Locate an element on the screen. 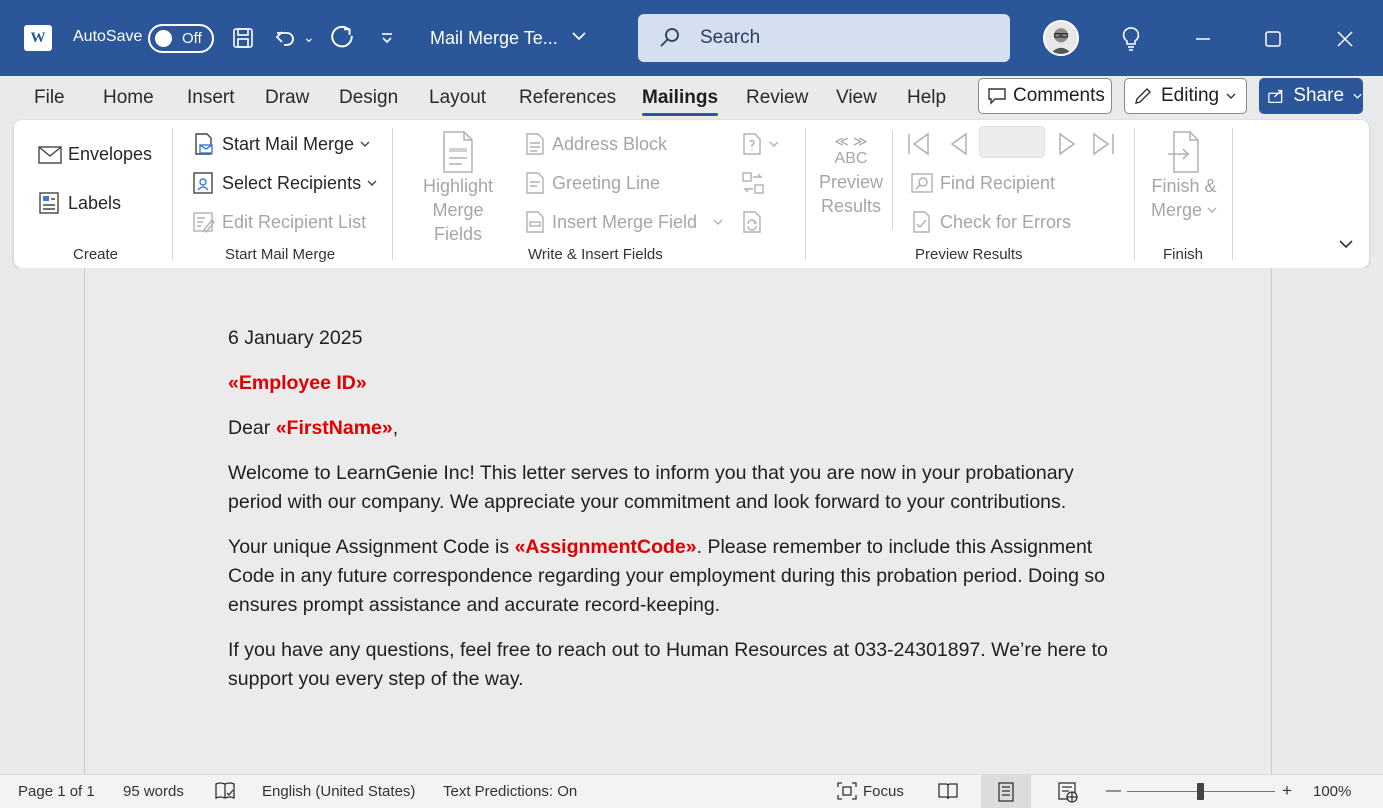 Image resolution: width=1383 pixels, height=808 pixels. title-chevron-down-icon is located at coordinates (579, 36).